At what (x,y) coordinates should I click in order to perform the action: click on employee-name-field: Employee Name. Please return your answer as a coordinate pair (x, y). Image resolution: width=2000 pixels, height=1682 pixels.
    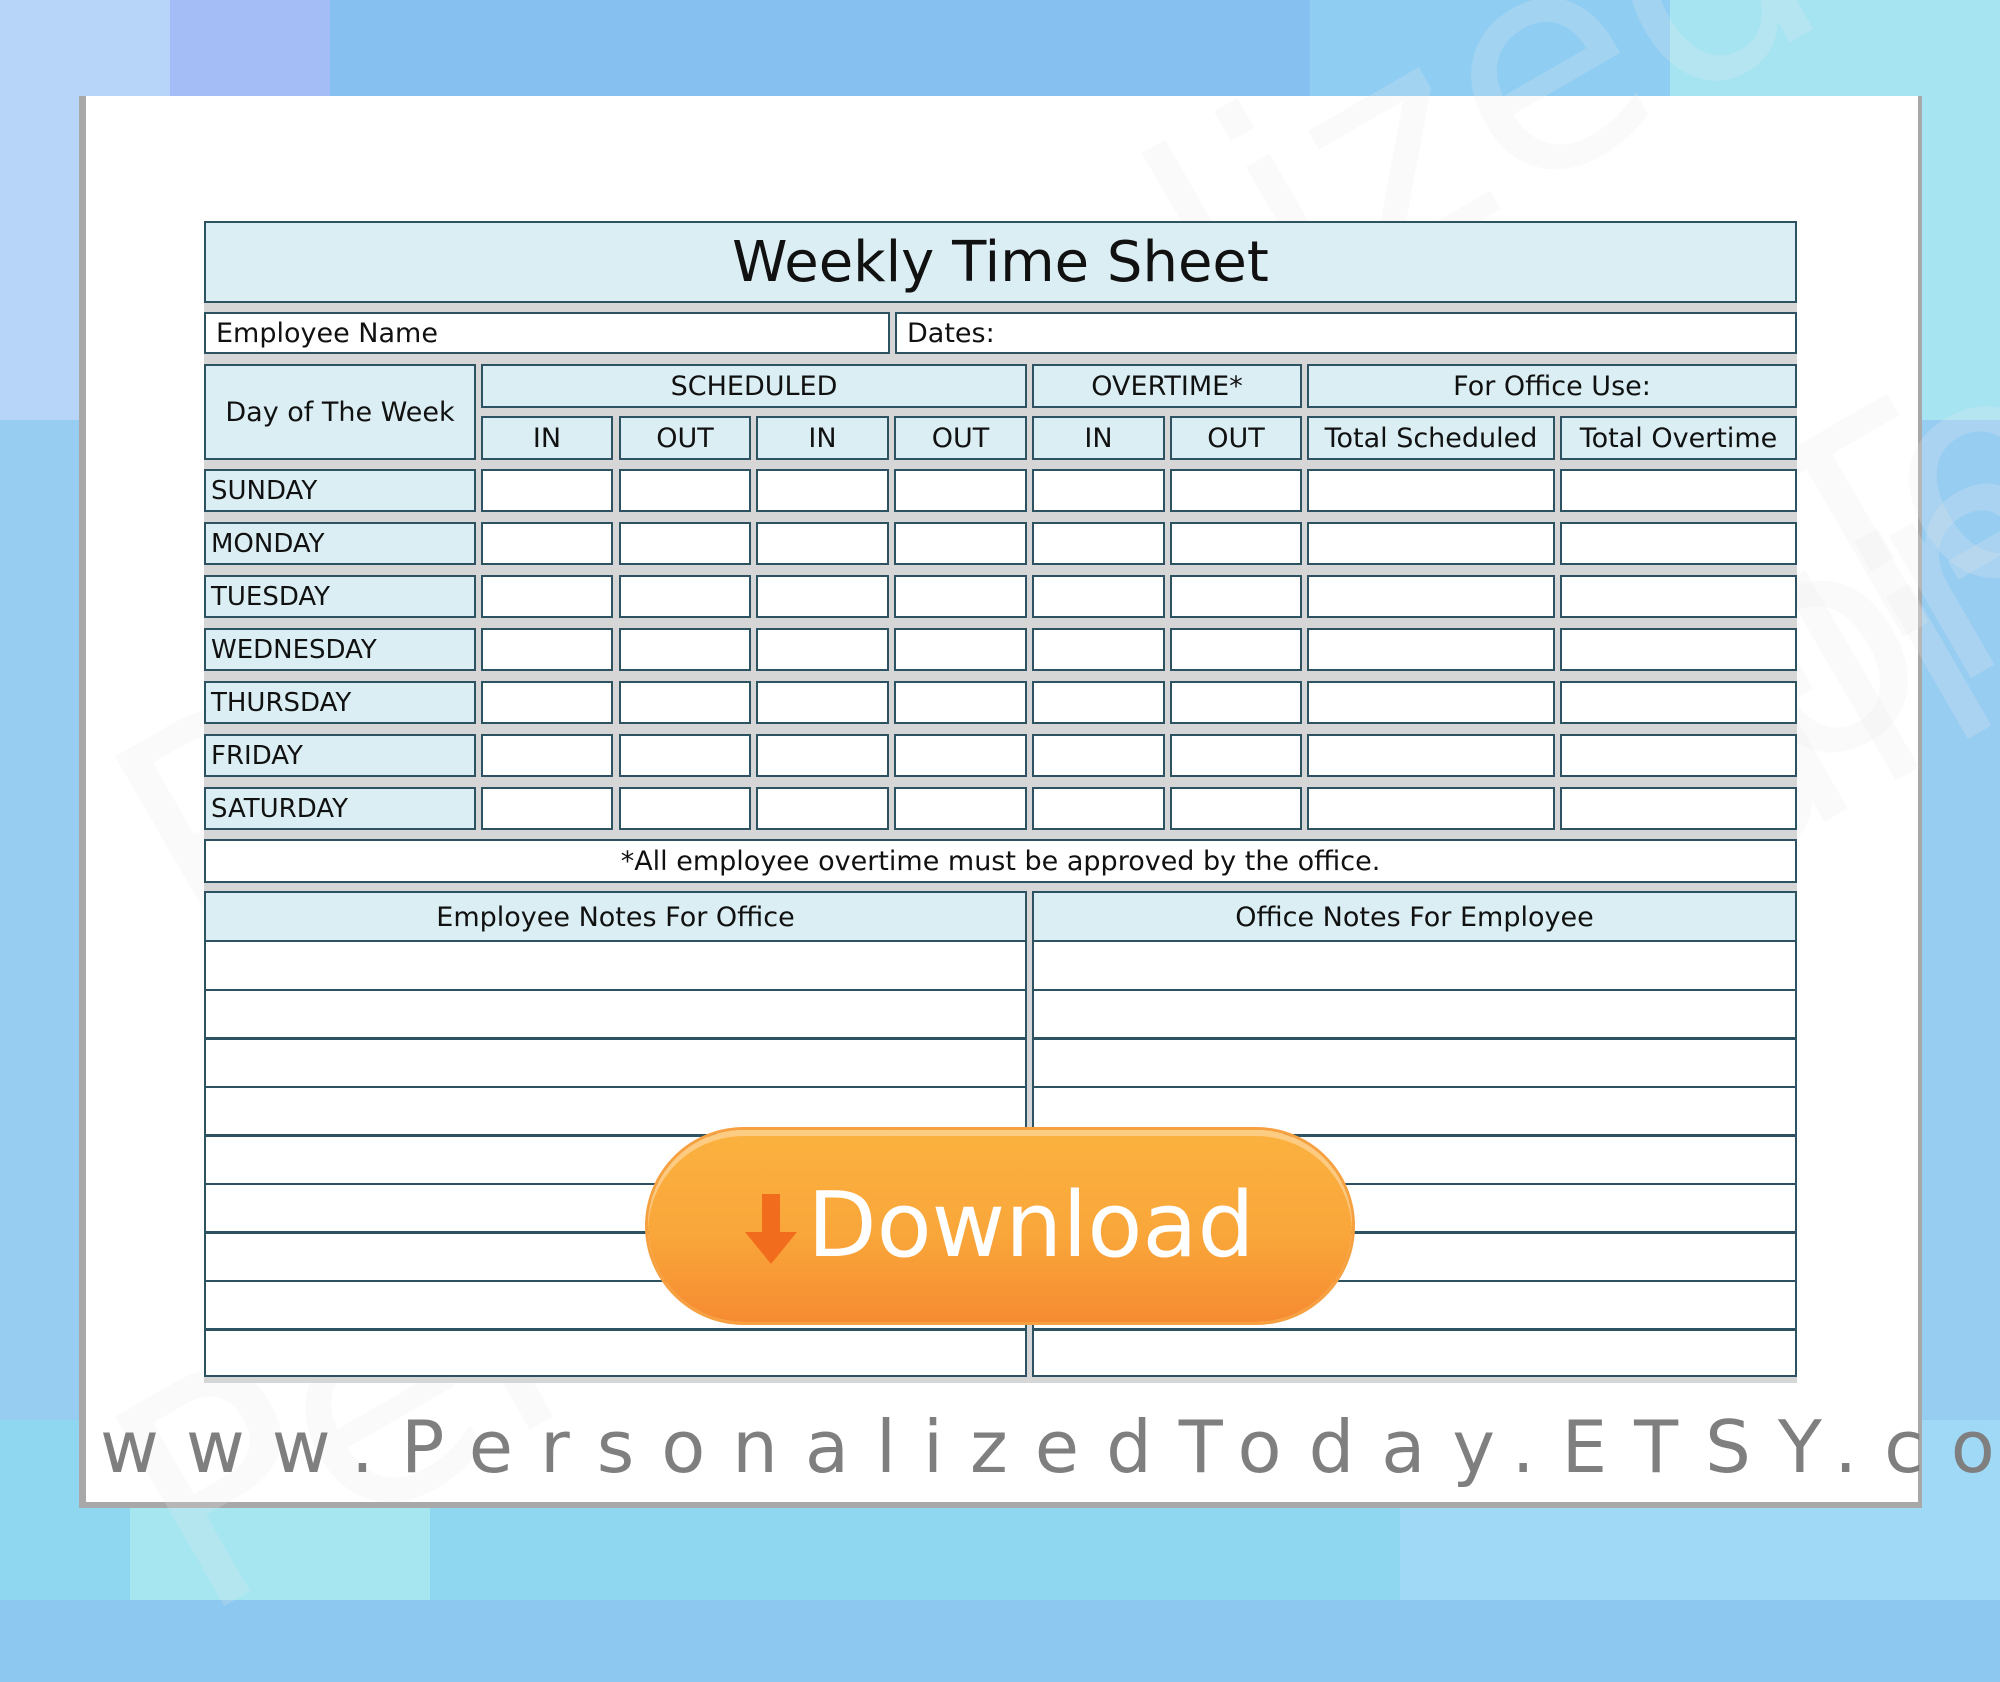
    Looking at the image, I should click on (547, 333).